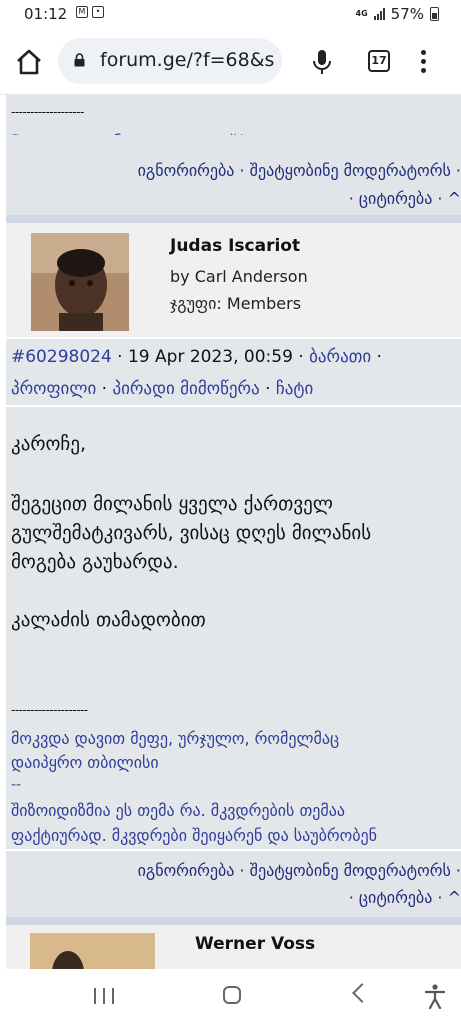 The height and width of the screenshot is (1024, 461). Describe the element at coordinates (407, 14) in the screenshot. I see `battery-percent: 57%` at that location.